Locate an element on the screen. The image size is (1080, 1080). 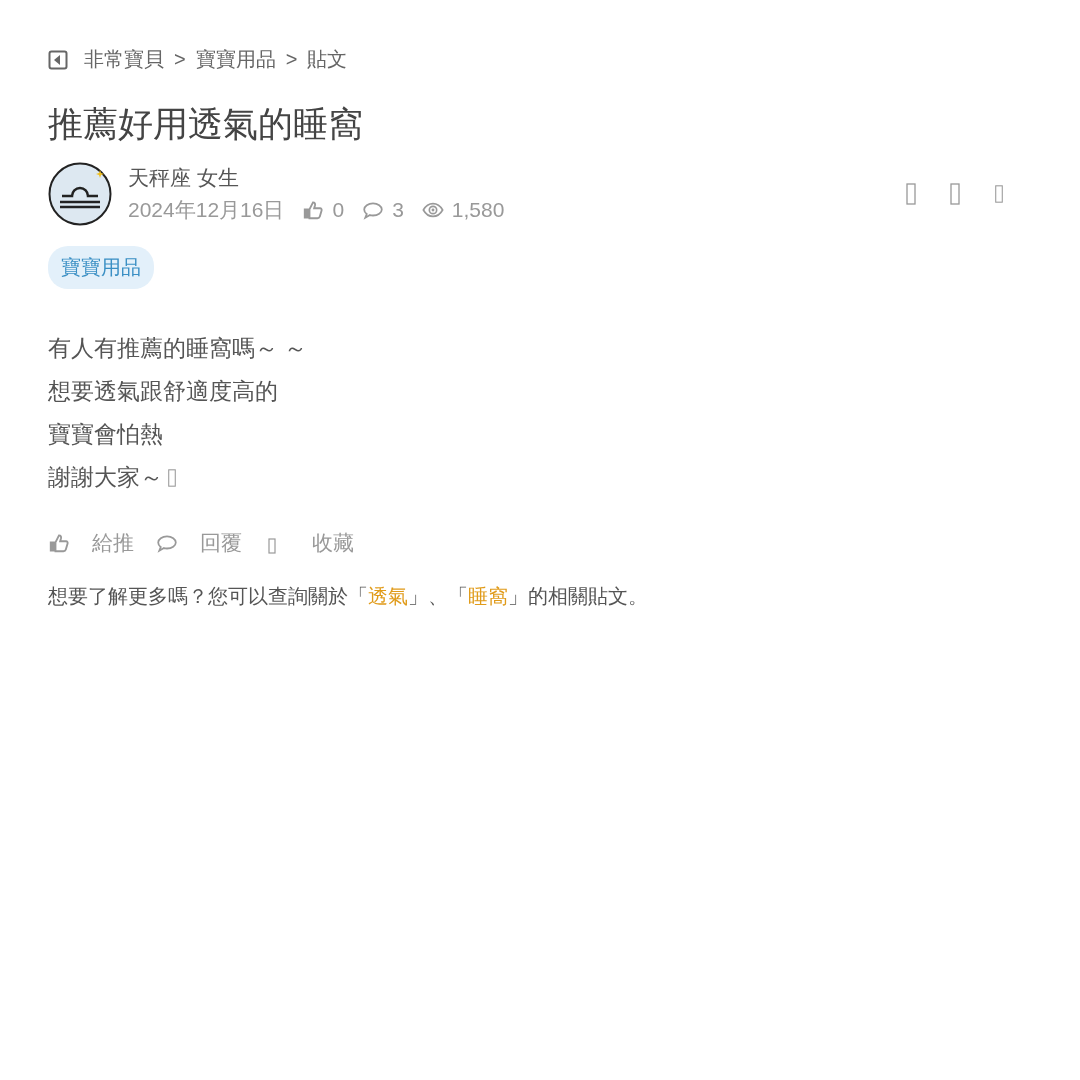
post-text: 想要透氣跟舒適度高的 is located at coordinates (163, 391).